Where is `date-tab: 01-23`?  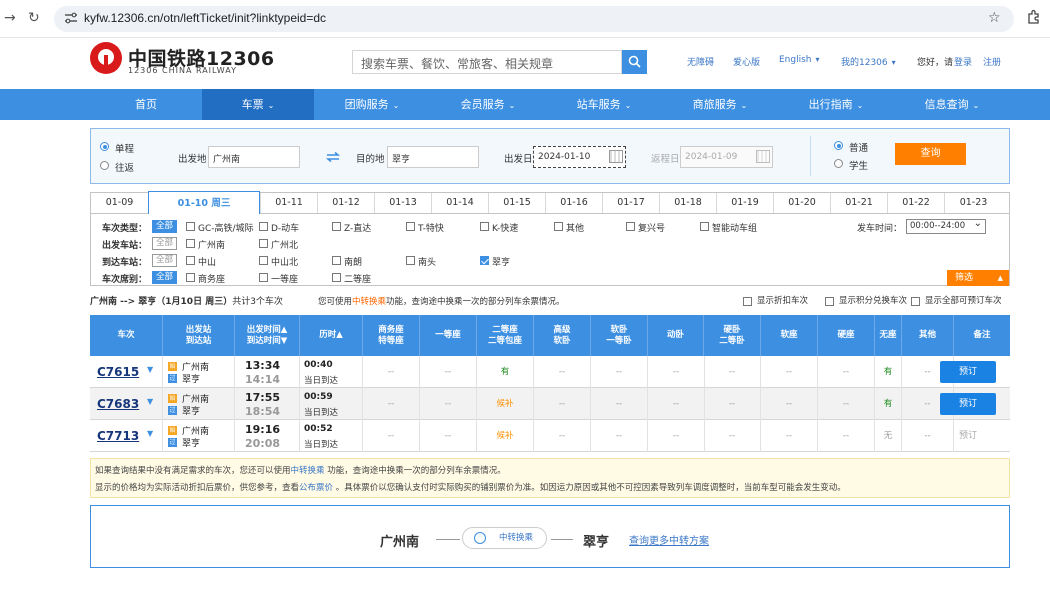 date-tab: 01-23 is located at coordinates (973, 203).